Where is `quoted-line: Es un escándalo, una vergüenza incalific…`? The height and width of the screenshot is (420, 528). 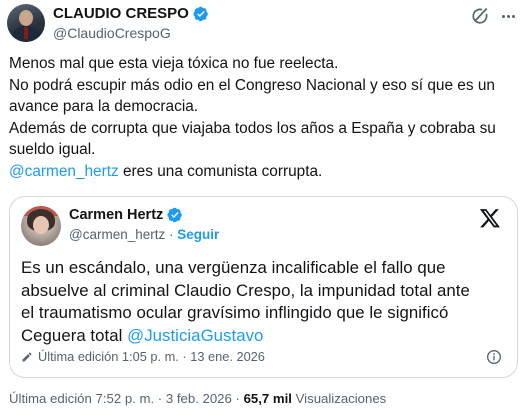
quoted-line: Es un escándalo, una vergüenza incalific… is located at coordinates (233, 267).